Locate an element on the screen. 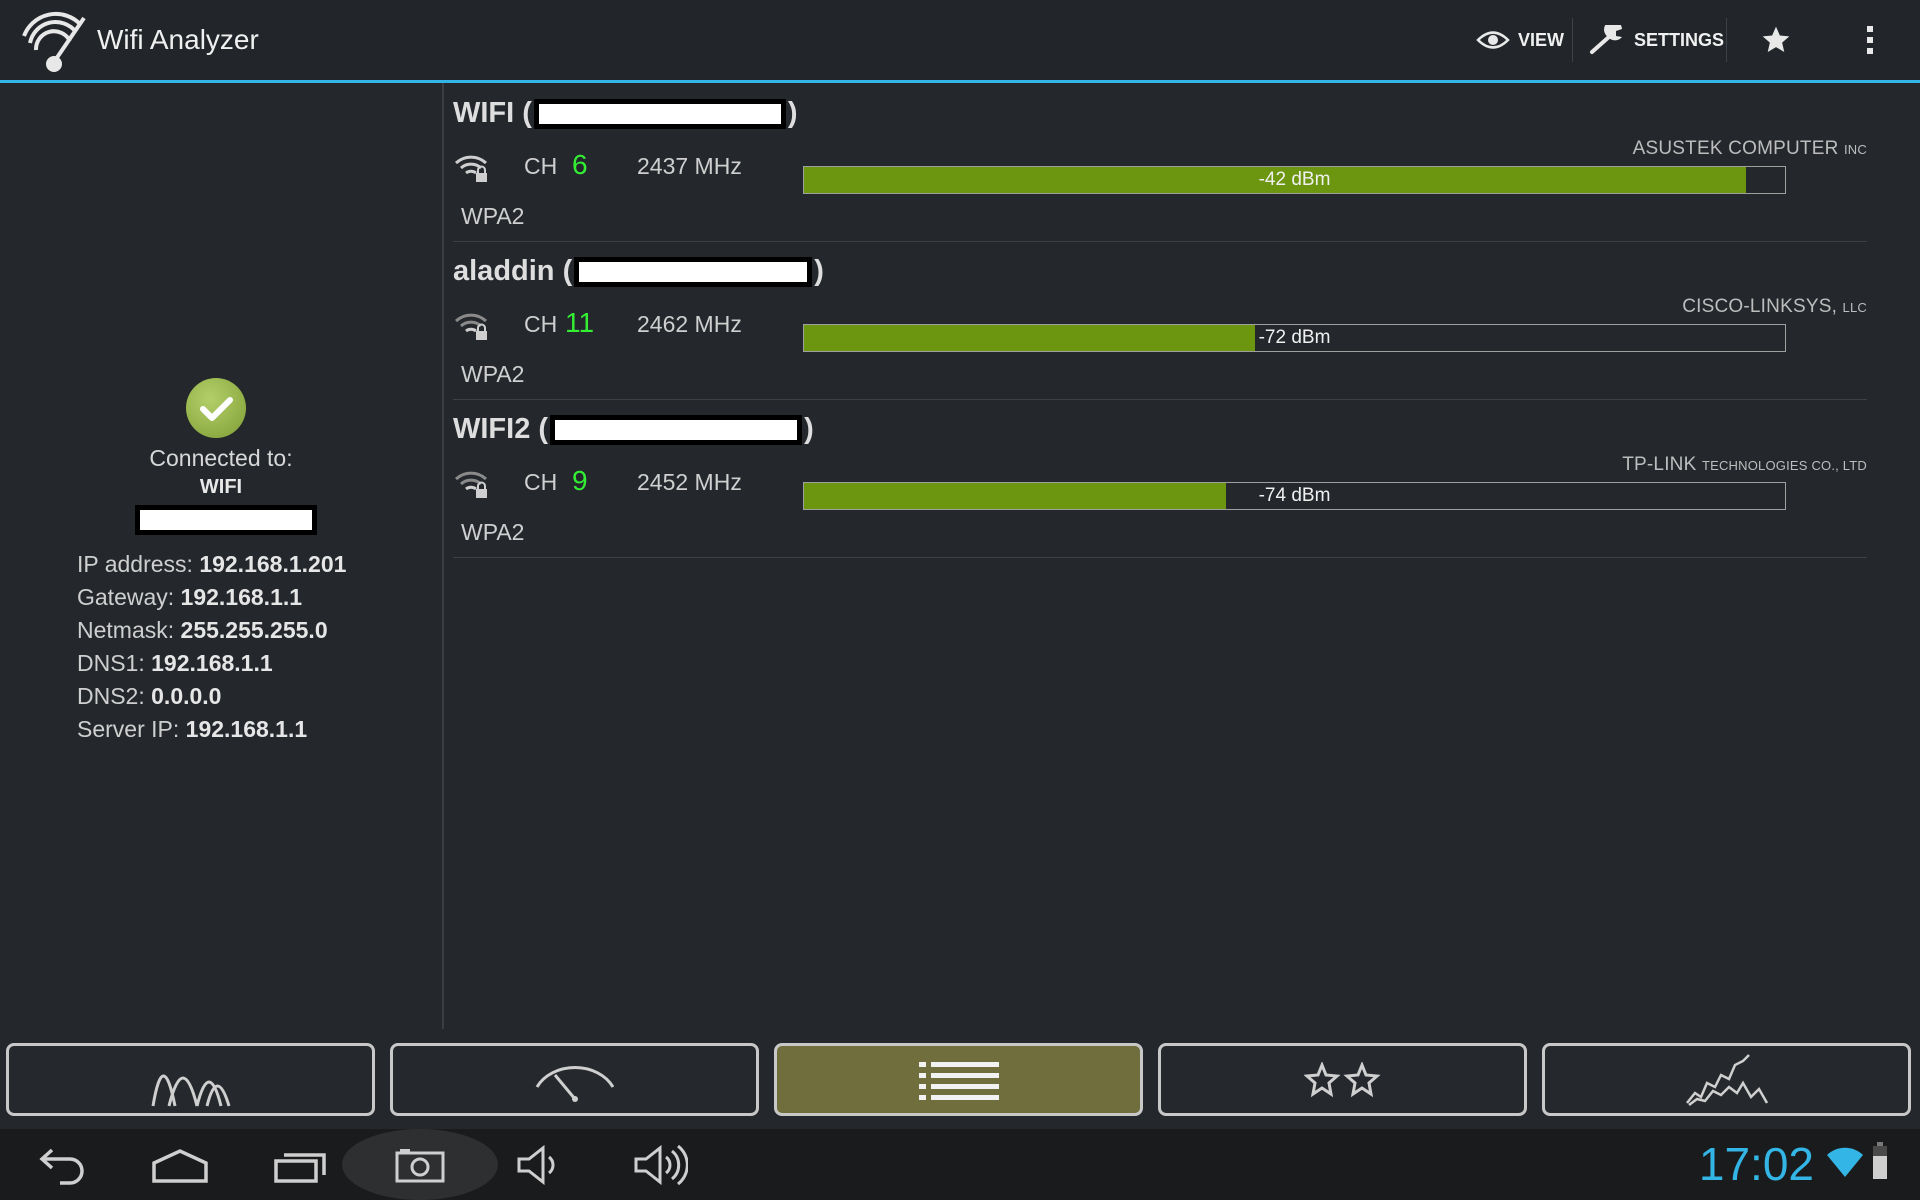 The width and height of the screenshot is (1920, 1200). channel-number: 6 is located at coordinates (580, 164).